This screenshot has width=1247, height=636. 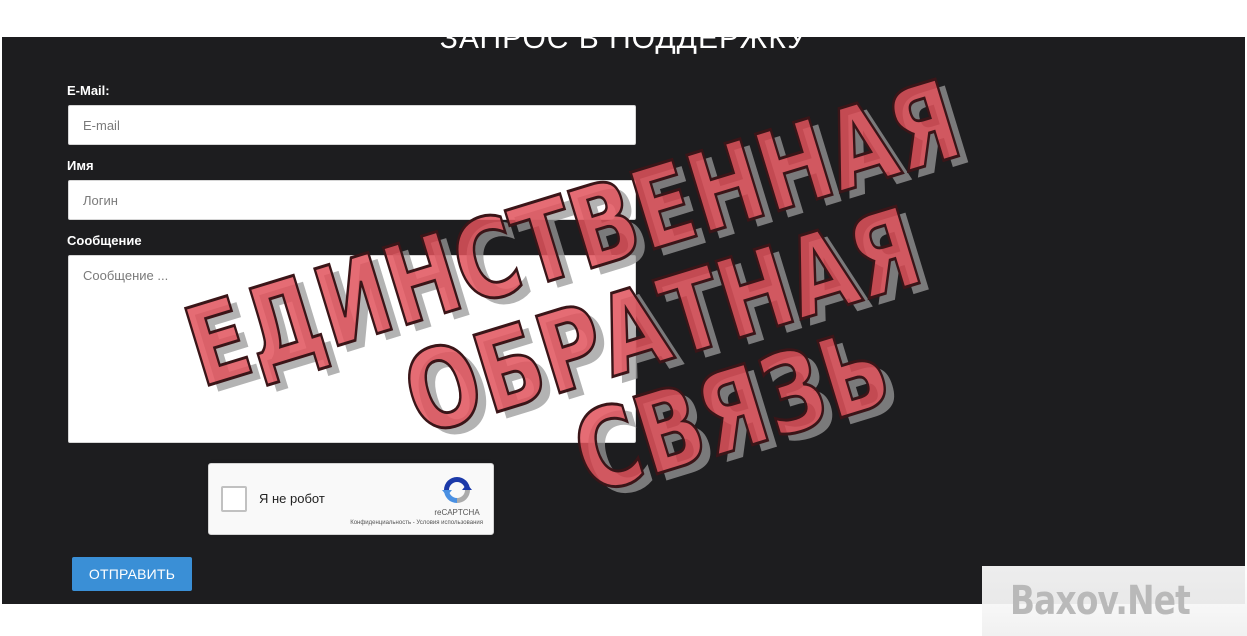 I want to click on recaptcha-label: Я не робот, so click(x=292, y=498).